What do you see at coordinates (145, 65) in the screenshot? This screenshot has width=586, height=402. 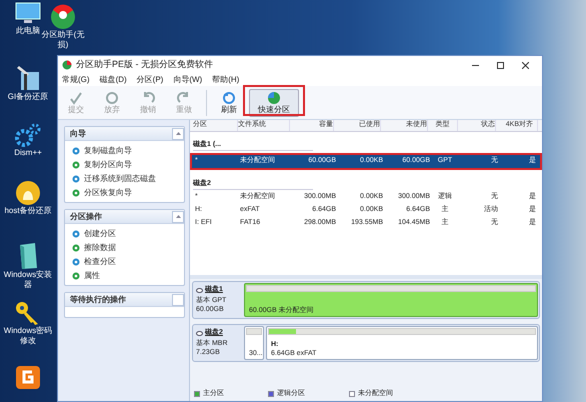 I see `window-title: 分区助手PE版 - 无损分区免费软件` at bounding box center [145, 65].